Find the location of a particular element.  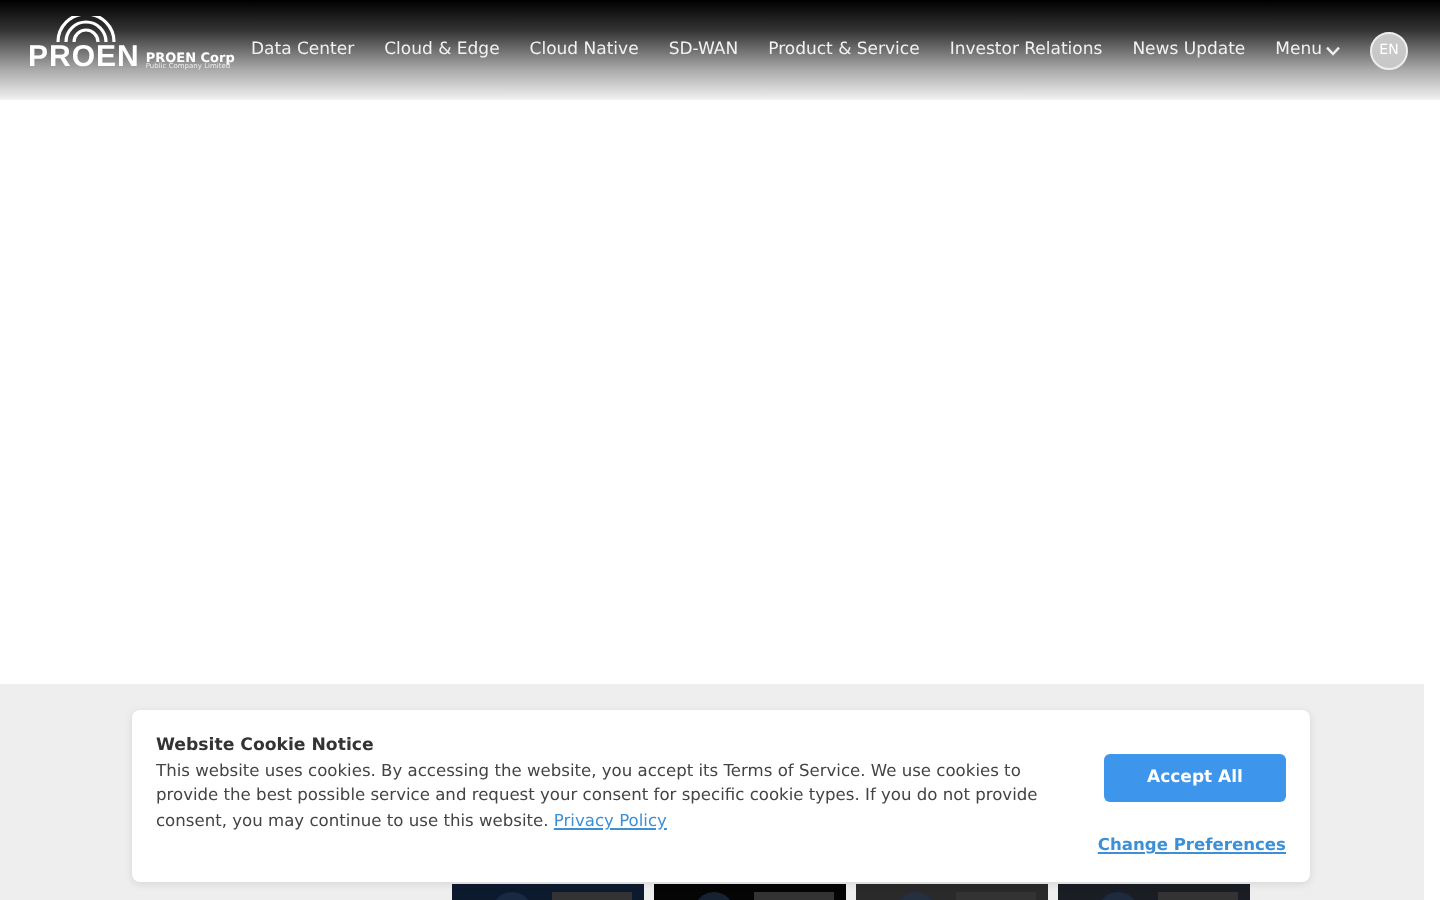

nav-link: Cloud & Edge is located at coordinates (442, 50).